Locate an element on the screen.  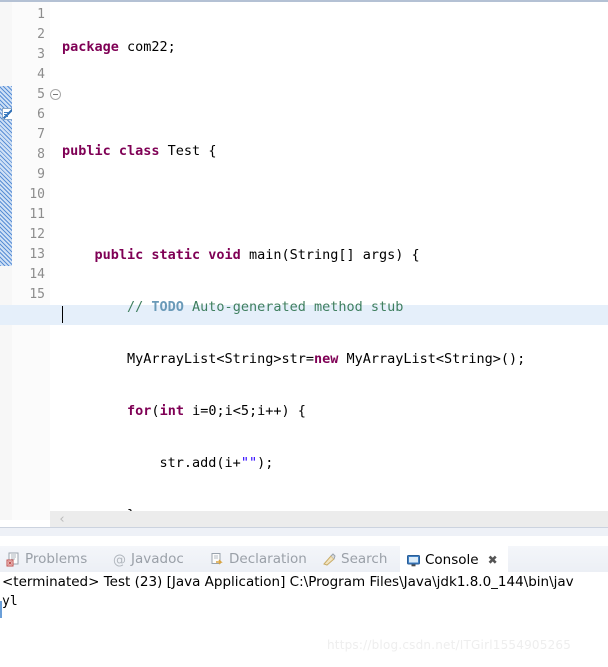
console-left-marker is located at coordinates (1, 609).